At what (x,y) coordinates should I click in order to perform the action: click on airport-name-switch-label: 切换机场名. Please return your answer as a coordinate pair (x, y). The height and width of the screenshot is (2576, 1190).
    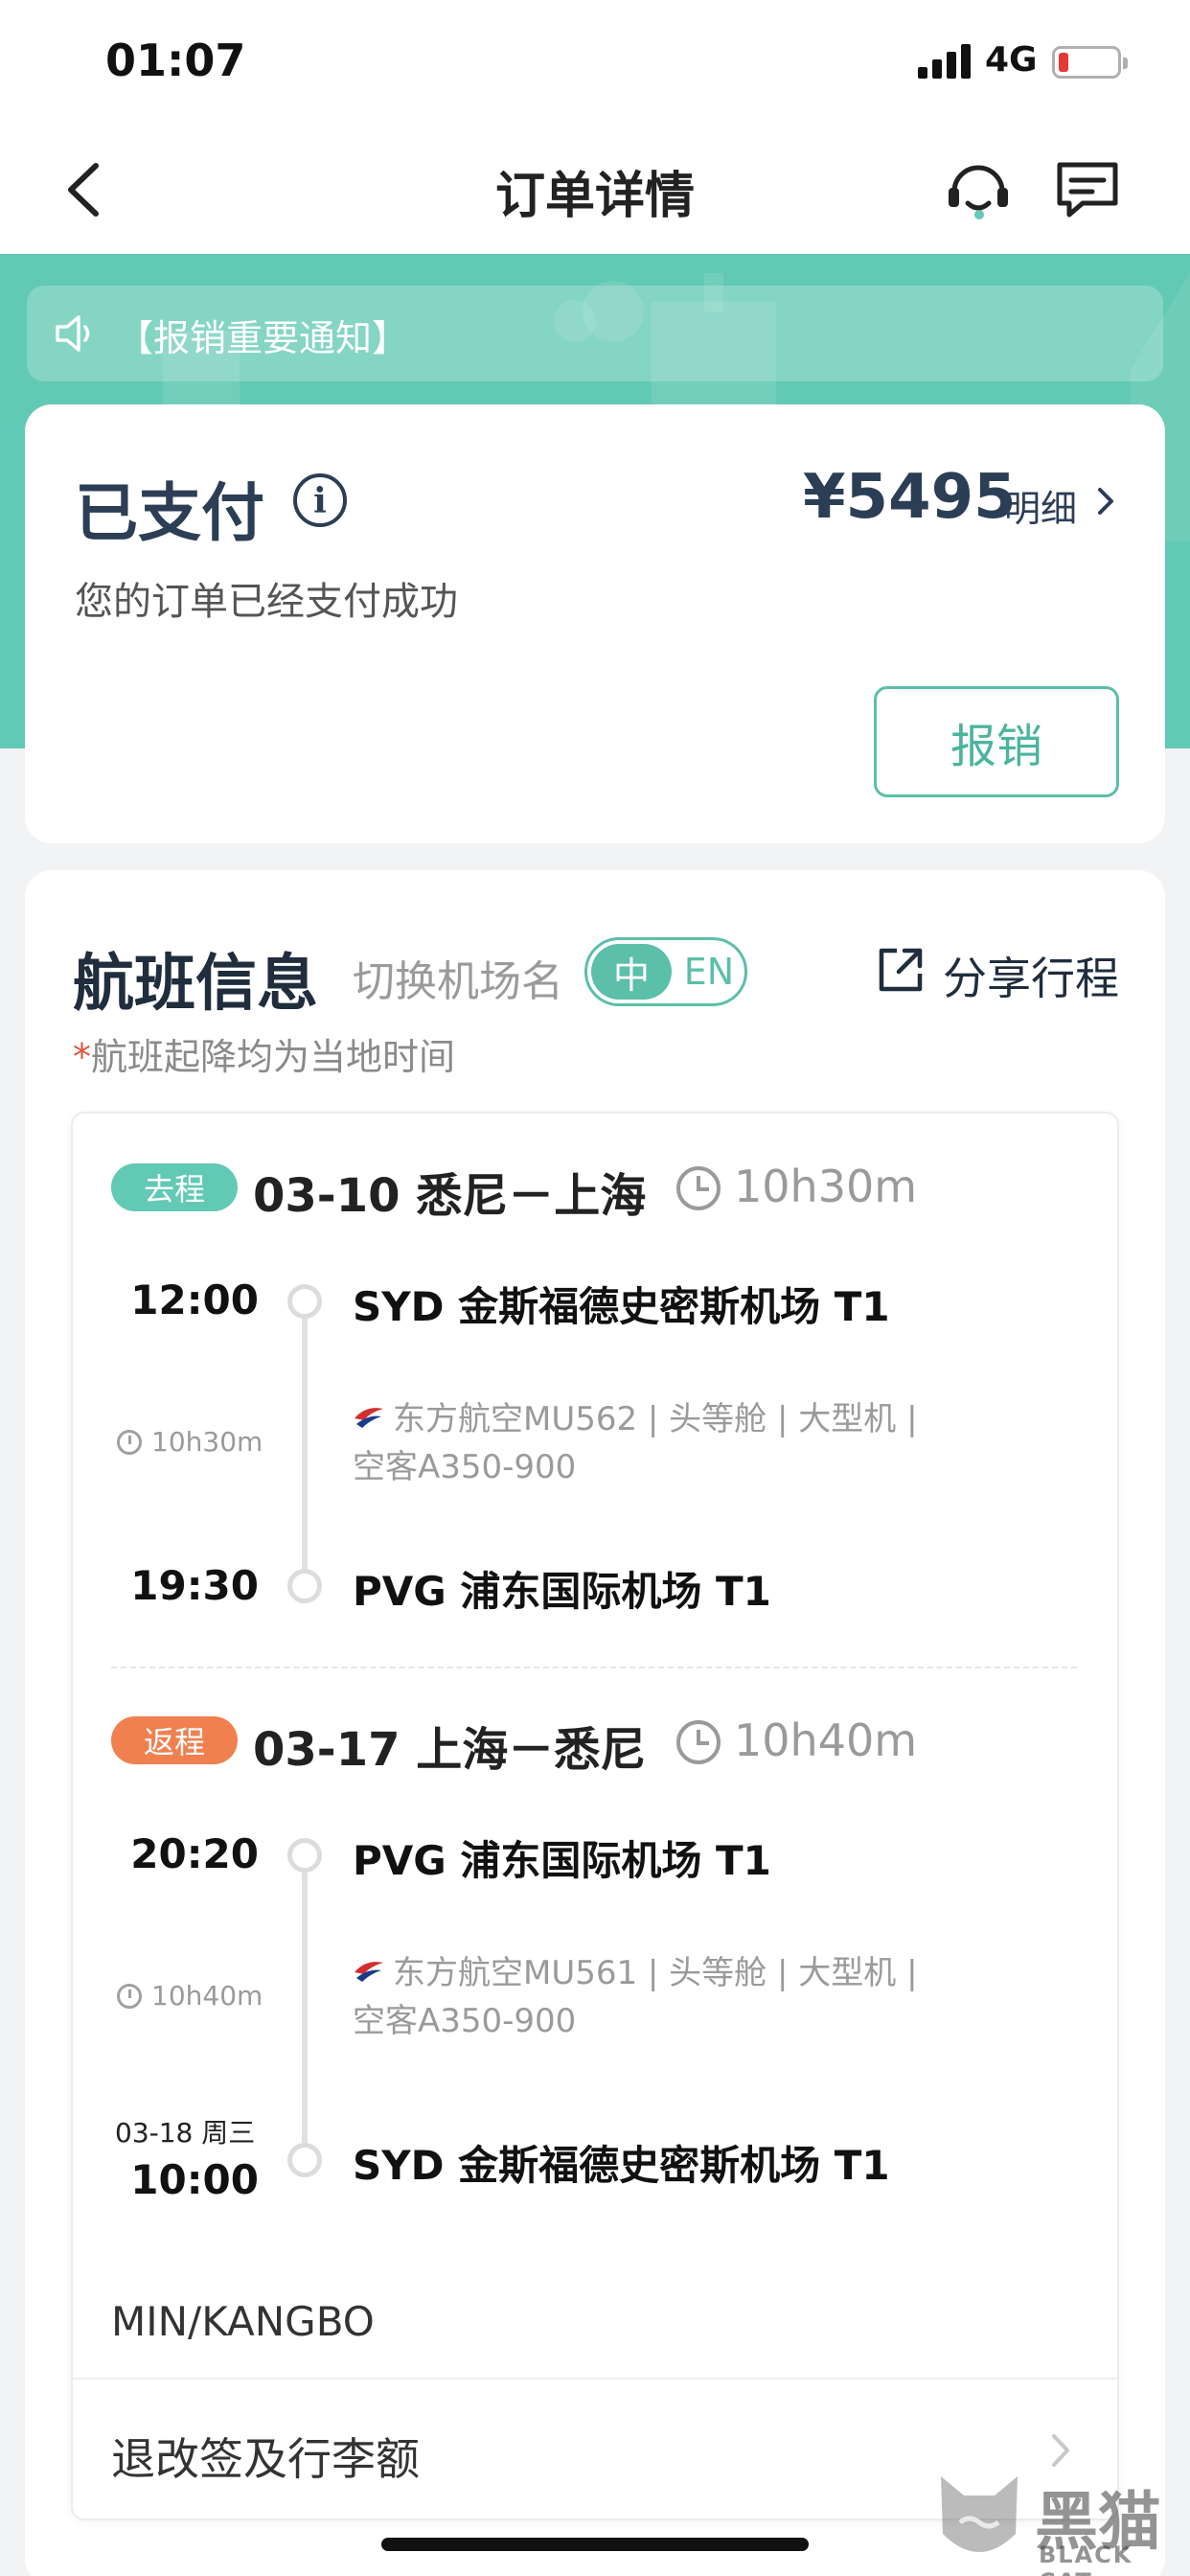
    Looking at the image, I should click on (458, 981).